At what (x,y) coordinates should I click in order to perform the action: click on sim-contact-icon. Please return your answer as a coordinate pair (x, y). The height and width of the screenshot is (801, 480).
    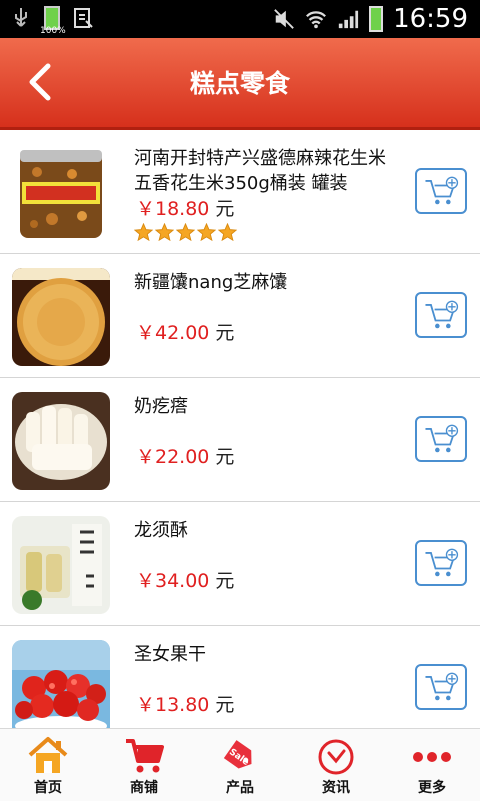
    Looking at the image, I should click on (83, 18).